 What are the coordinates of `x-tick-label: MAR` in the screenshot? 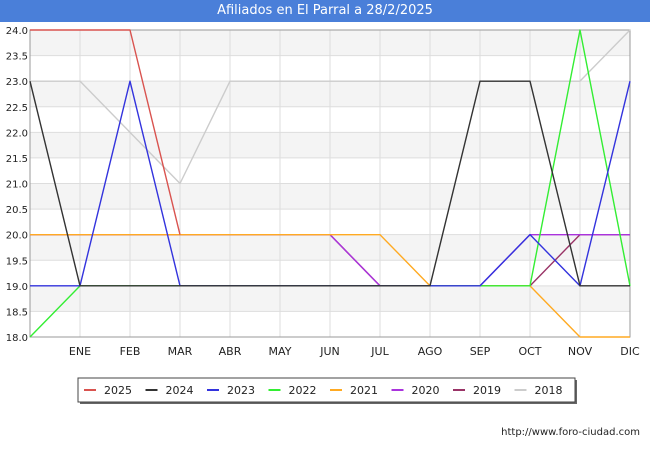 It's located at (180, 351).